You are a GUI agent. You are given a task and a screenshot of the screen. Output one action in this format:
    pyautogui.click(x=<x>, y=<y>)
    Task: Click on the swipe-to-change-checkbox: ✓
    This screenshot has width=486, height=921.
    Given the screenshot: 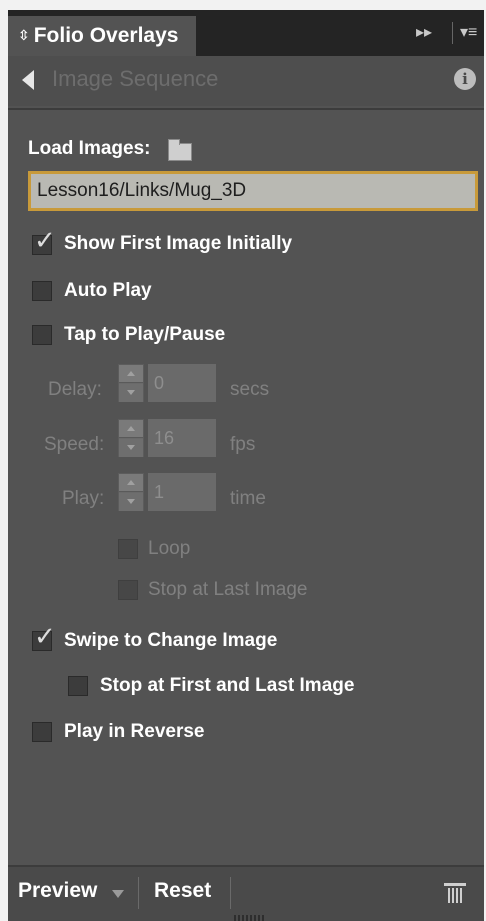 What is the action you would take?
    pyautogui.click(x=44, y=637)
    